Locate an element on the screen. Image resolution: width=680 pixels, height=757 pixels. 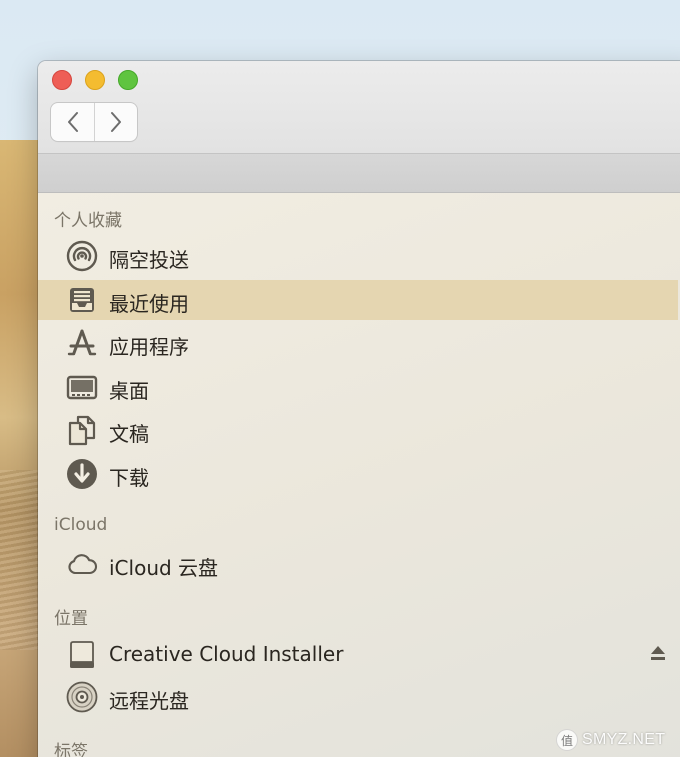
sidebar-item-label: 桌面 is located at coordinates (129, 391).